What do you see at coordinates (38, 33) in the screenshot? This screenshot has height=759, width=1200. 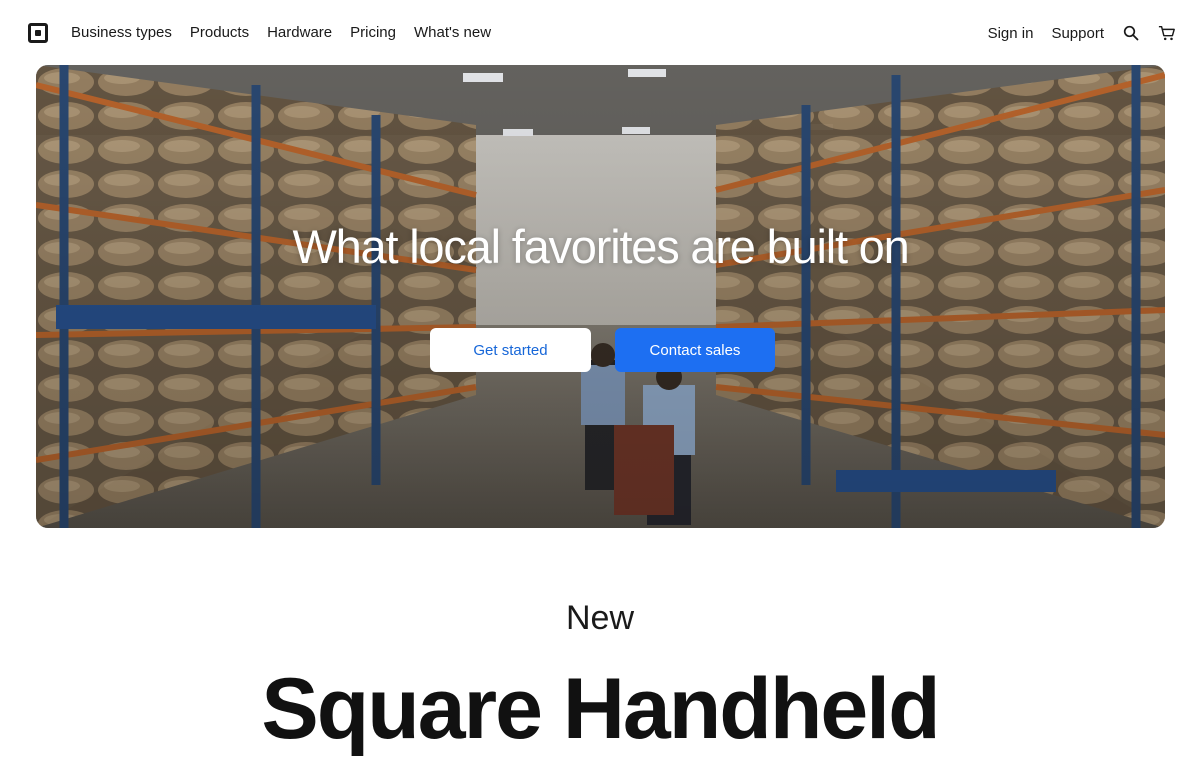 I see `square-logo` at bounding box center [38, 33].